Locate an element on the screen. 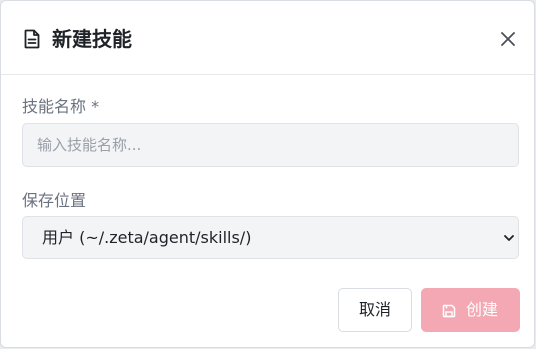 The width and height of the screenshot is (536, 349). cancel-button: 取消 is located at coordinates (375, 310).